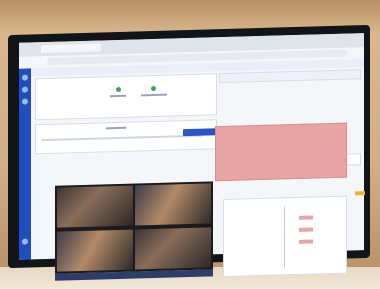 This screenshot has width=380, height=289. Describe the element at coordinates (25, 241) in the screenshot. I see `sidebar-settings-icon` at that location.